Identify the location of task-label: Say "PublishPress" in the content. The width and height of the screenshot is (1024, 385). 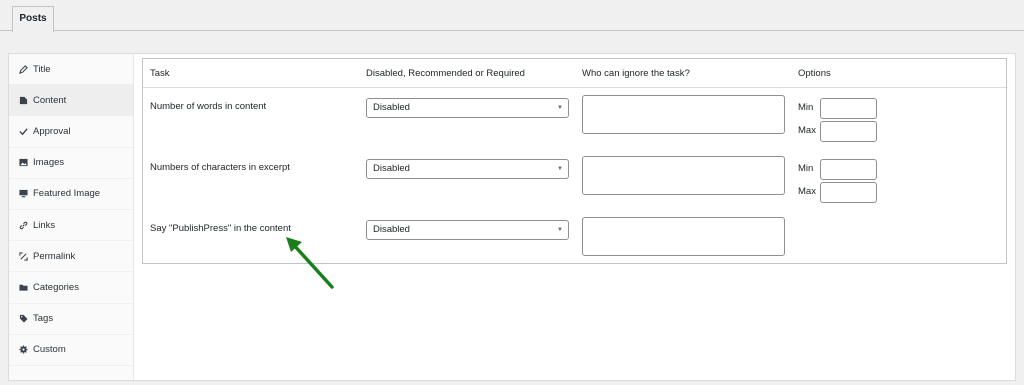
(220, 228).